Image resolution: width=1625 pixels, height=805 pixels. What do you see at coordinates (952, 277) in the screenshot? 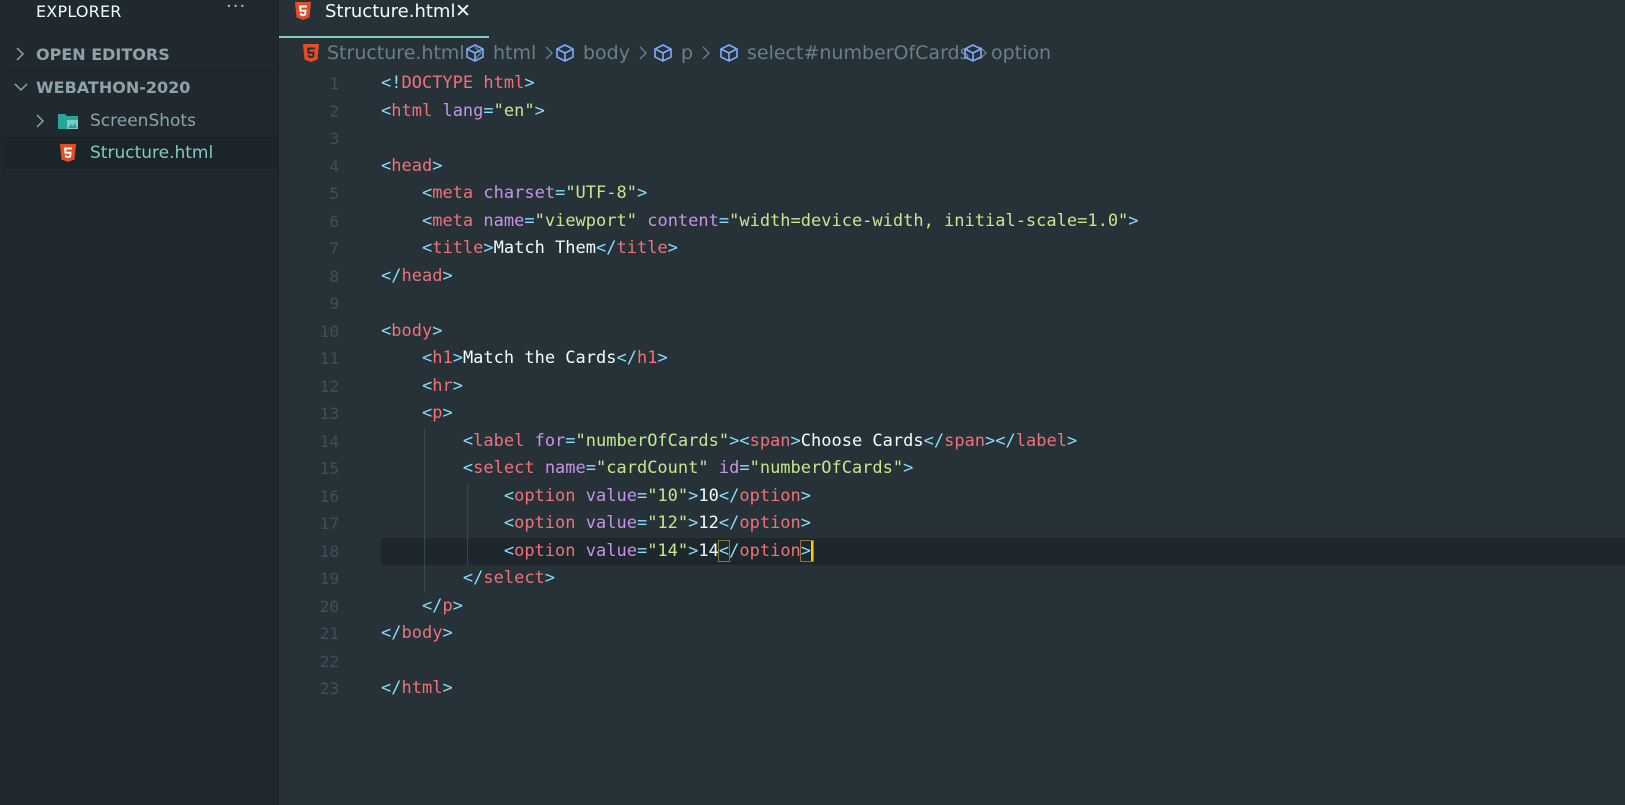
I see `code-line: 8 </head>` at bounding box center [952, 277].